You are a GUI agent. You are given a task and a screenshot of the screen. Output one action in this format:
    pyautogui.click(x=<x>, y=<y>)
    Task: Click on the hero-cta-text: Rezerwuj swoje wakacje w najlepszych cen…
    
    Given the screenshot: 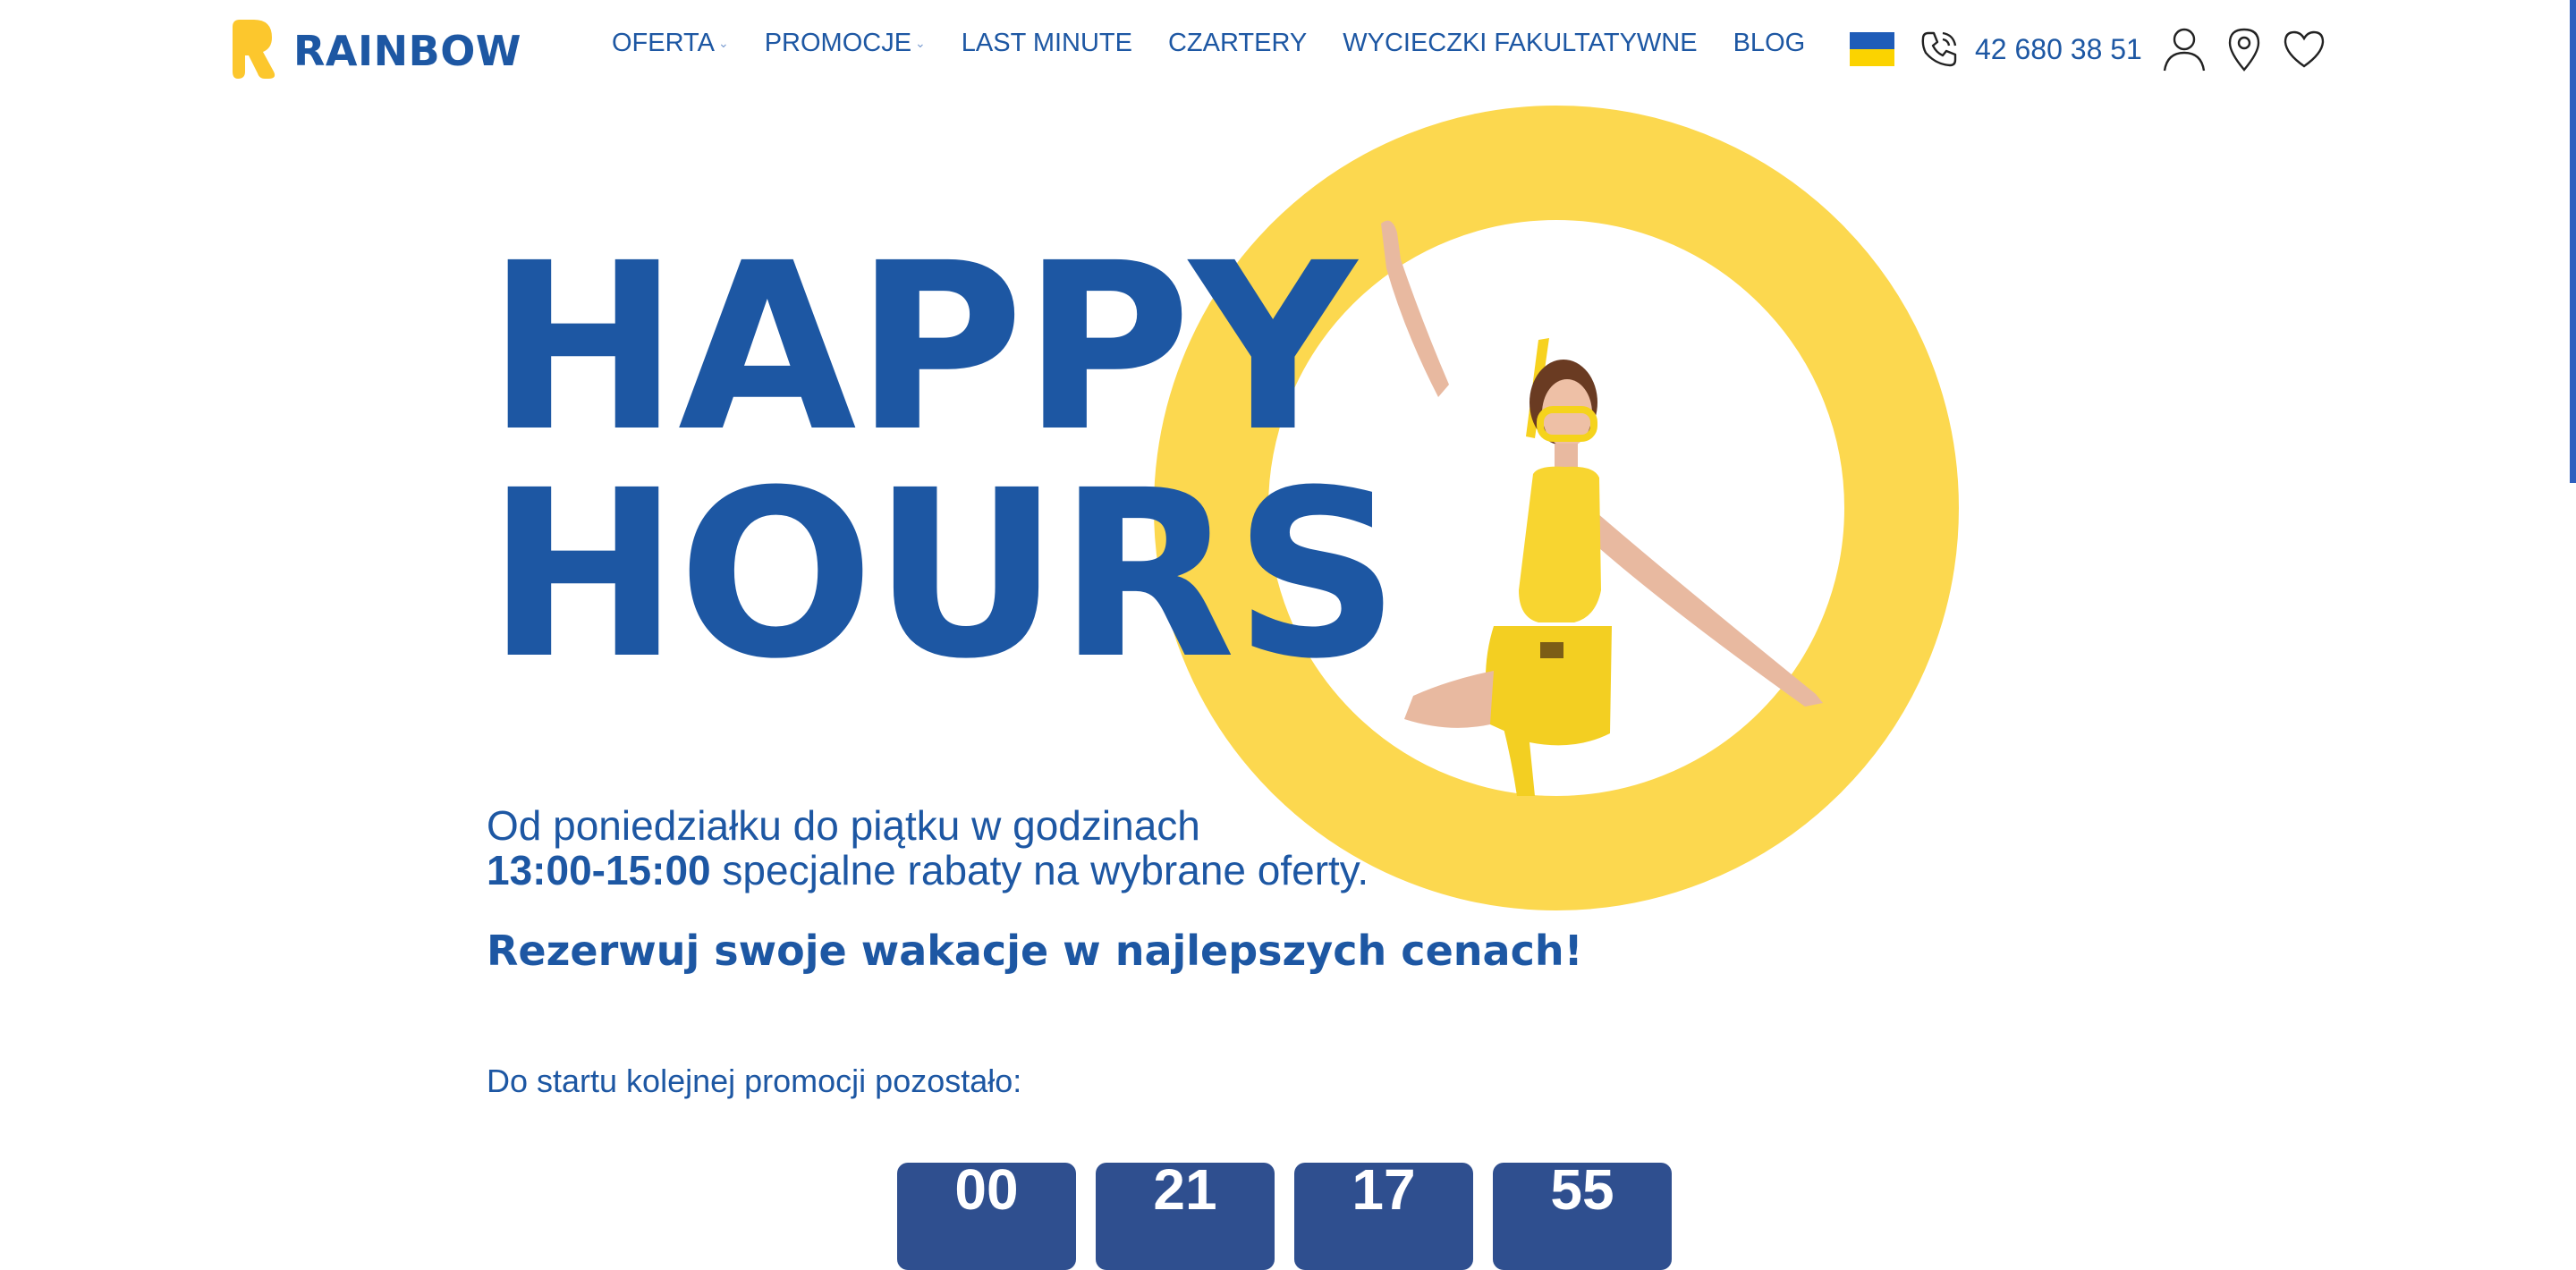 What is the action you would take?
    pyautogui.click(x=1035, y=951)
    